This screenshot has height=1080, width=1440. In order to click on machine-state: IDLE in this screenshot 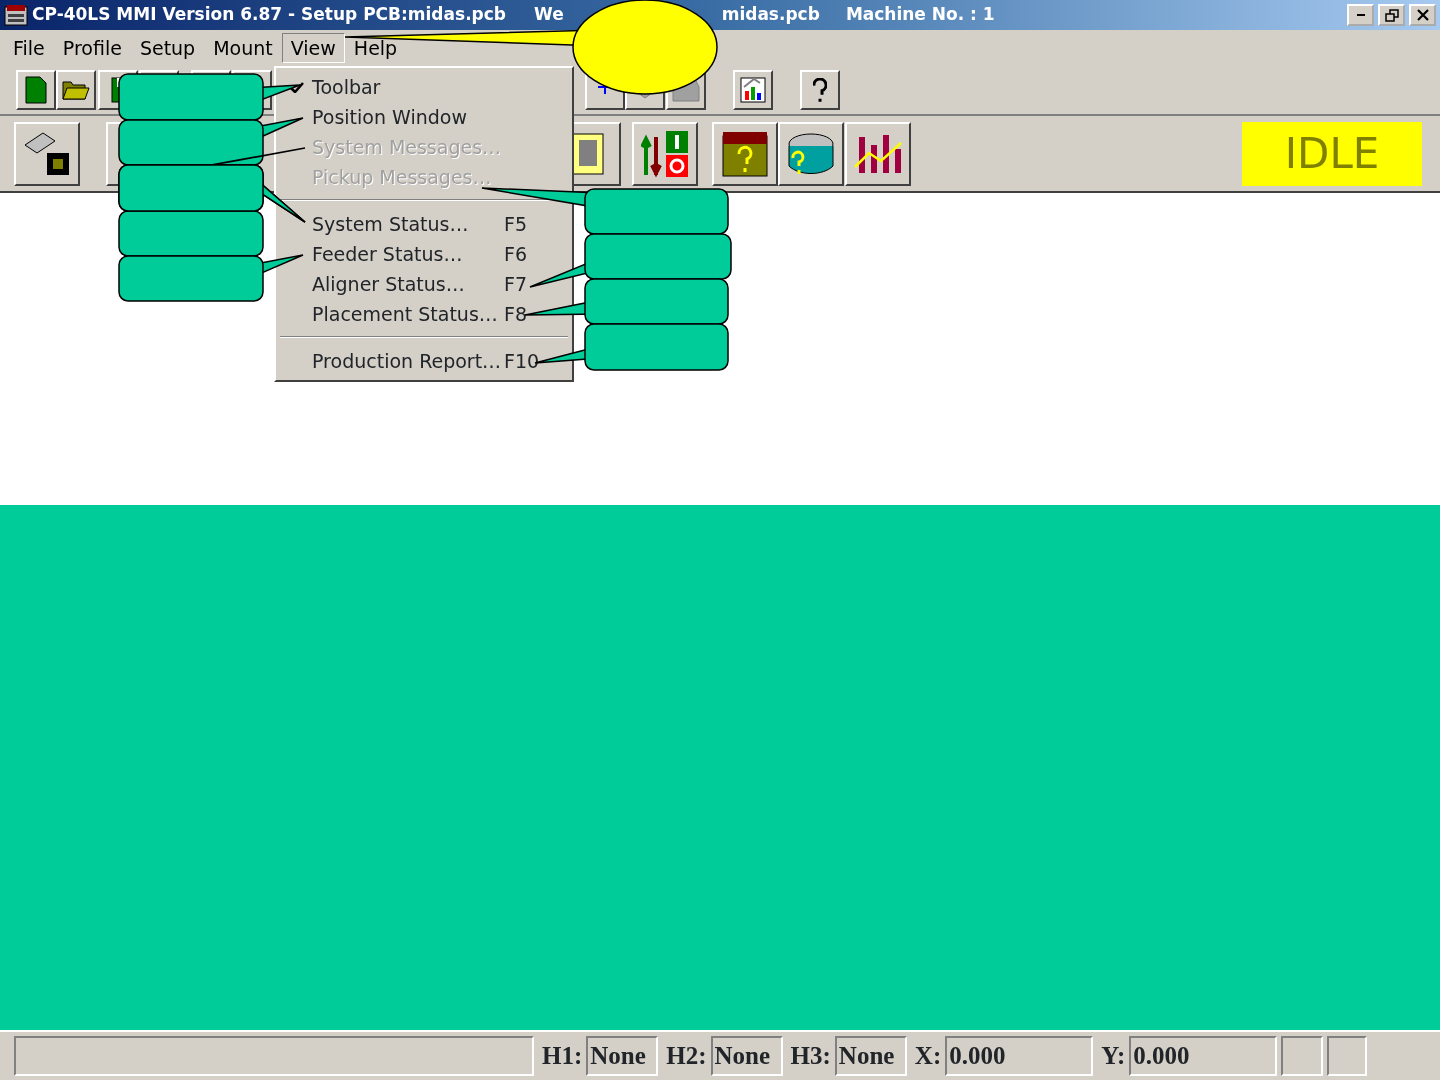, I will do `click(1332, 153)`.